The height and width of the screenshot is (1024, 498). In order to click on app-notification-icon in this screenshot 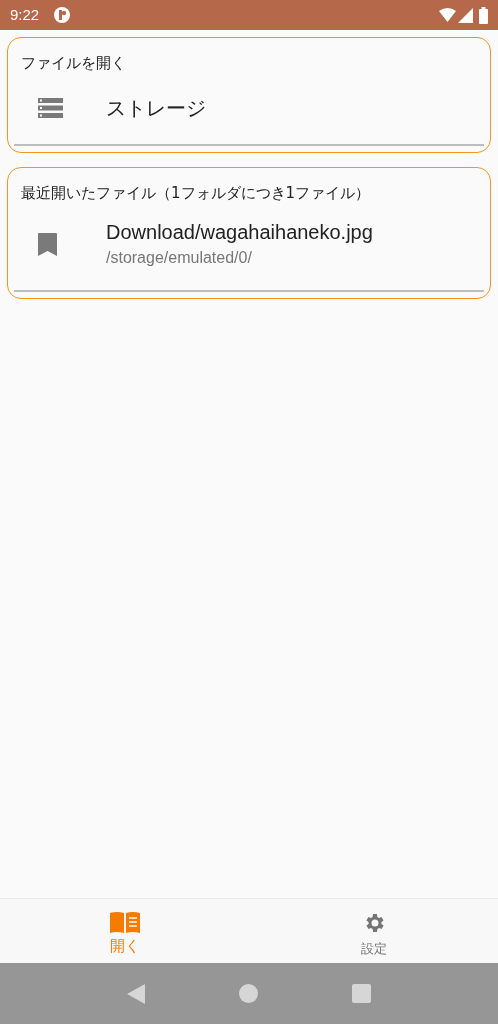, I will do `click(62, 15)`.